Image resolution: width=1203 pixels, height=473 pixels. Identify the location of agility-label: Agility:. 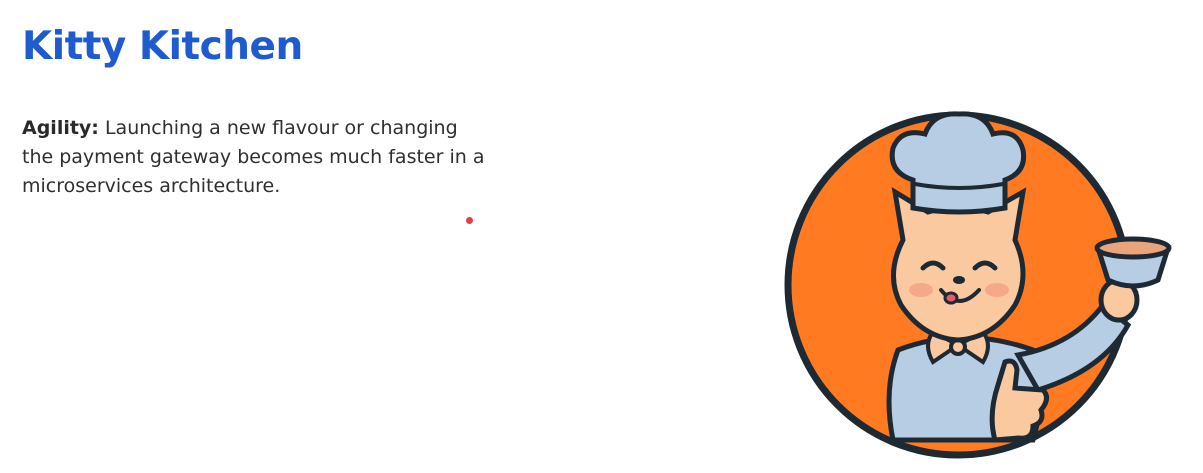
(60, 128).